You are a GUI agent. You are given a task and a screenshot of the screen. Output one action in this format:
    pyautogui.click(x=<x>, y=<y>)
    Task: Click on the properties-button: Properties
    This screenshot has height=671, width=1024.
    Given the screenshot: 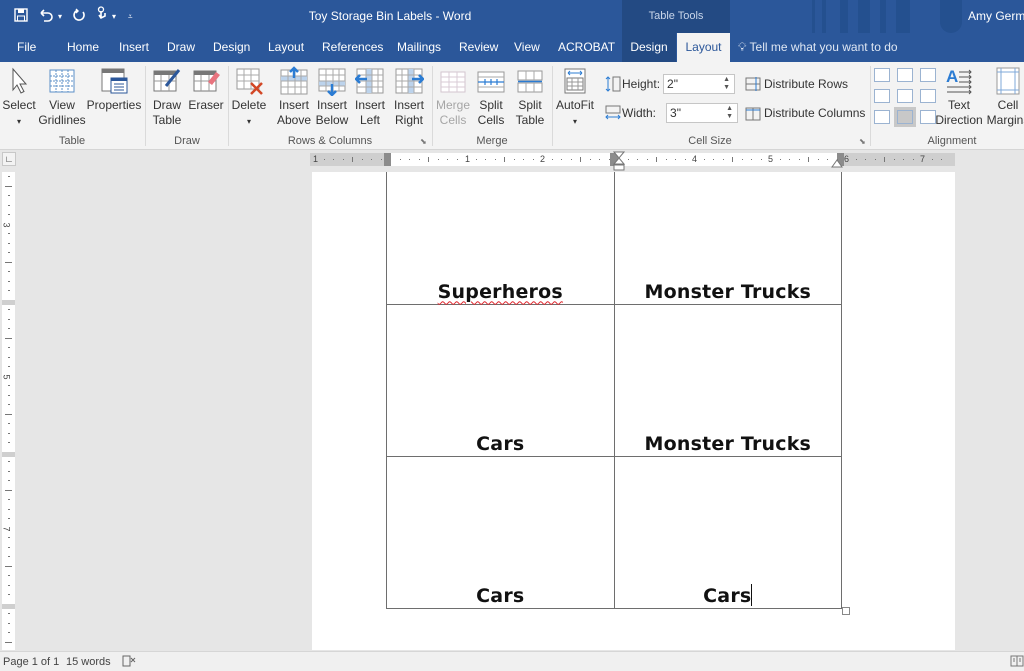 What is the action you would take?
    pyautogui.click(x=114, y=89)
    